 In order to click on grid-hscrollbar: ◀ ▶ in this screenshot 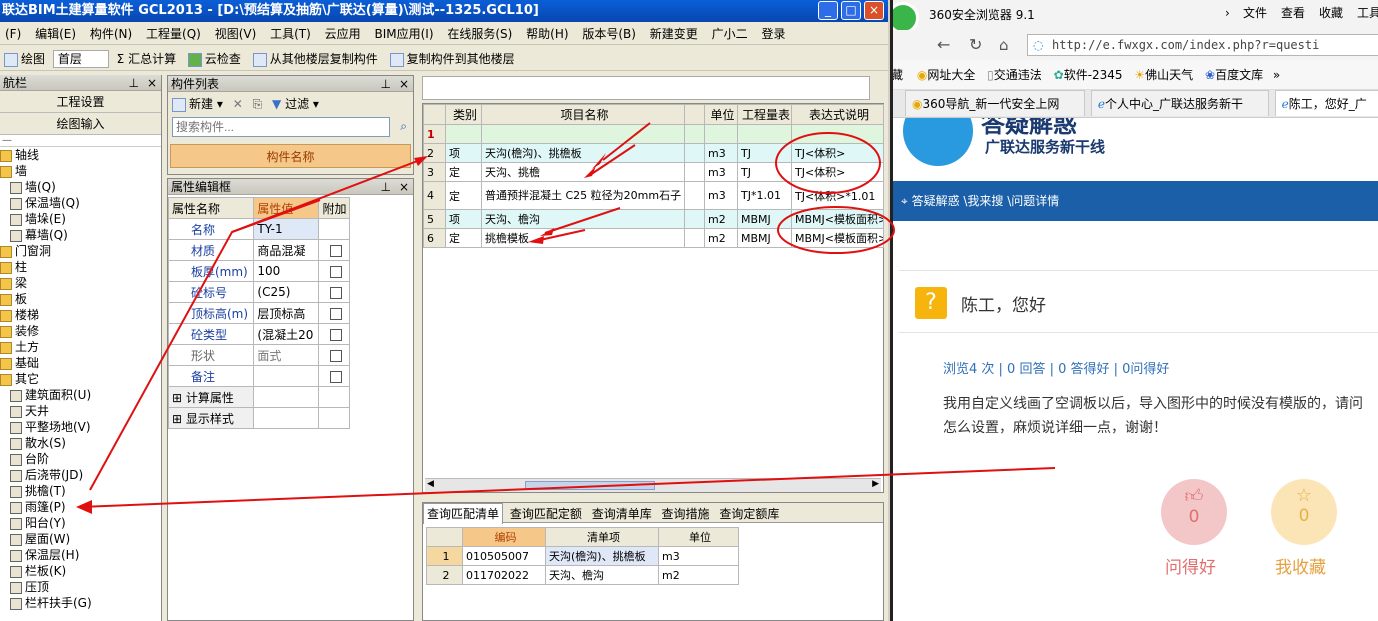, I will do `click(653, 485)`.